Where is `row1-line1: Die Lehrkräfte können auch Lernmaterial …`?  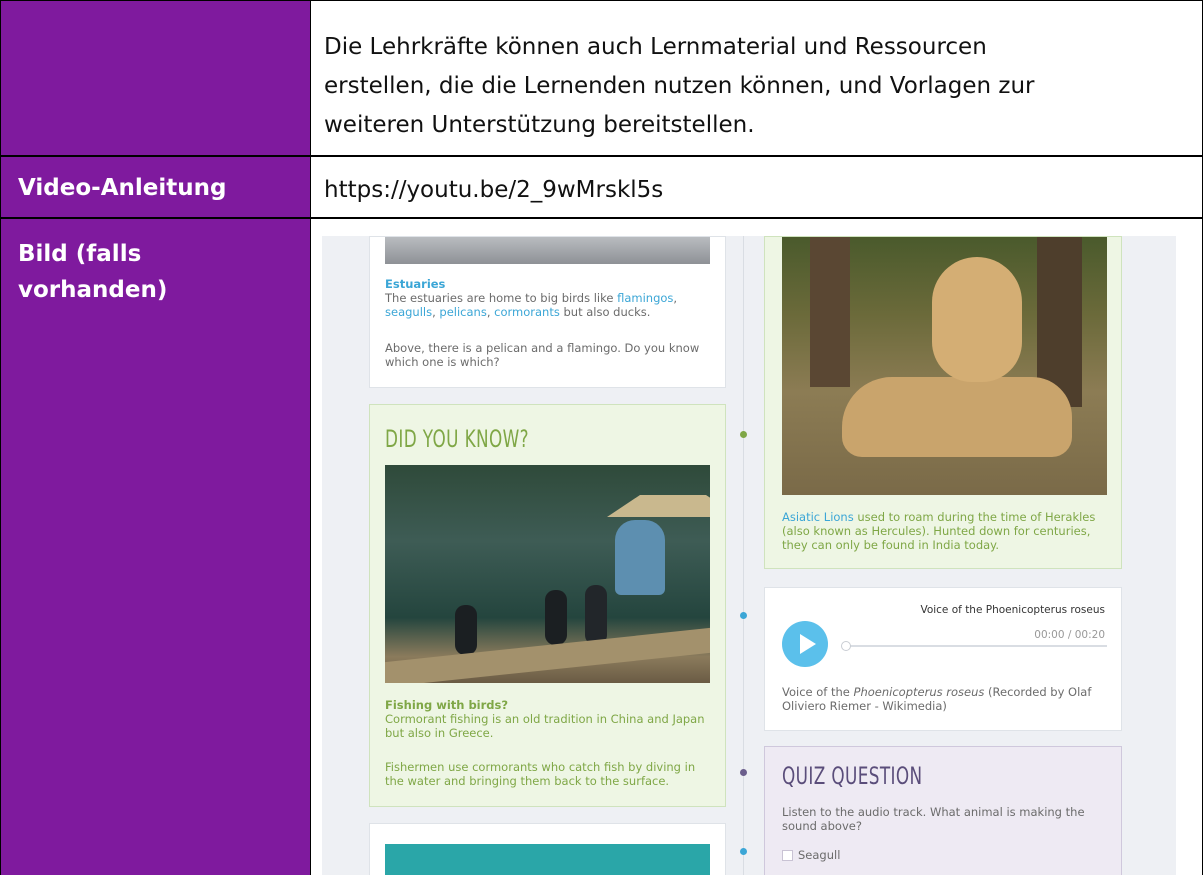 row1-line1: Die Lehrkräfte können auch Lernmaterial … is located at coordinates (655, 47).